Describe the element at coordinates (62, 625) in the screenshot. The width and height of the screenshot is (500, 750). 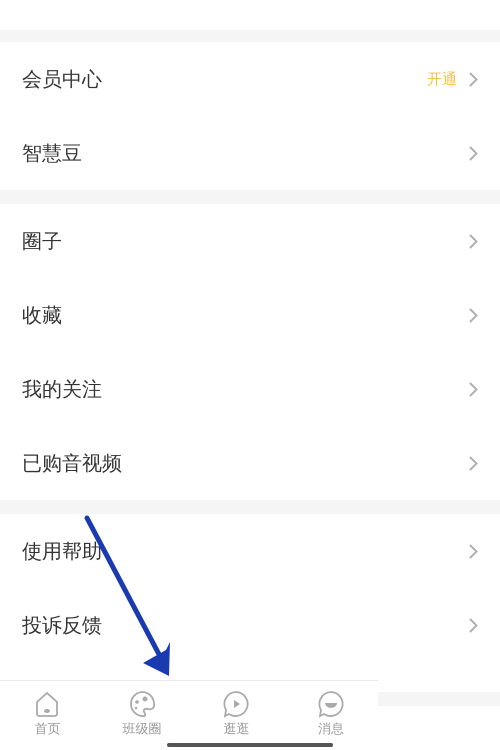
I see `menu-label: 投诉反馈` at that location.